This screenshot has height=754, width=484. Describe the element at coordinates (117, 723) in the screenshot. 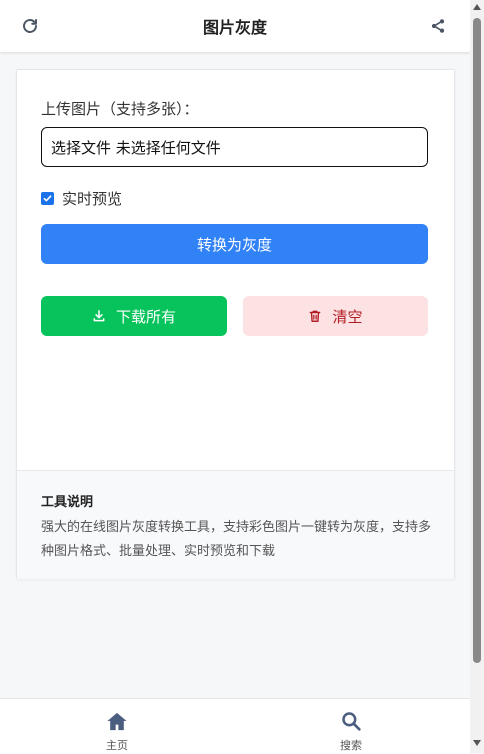

I see `home-icon` at that location.